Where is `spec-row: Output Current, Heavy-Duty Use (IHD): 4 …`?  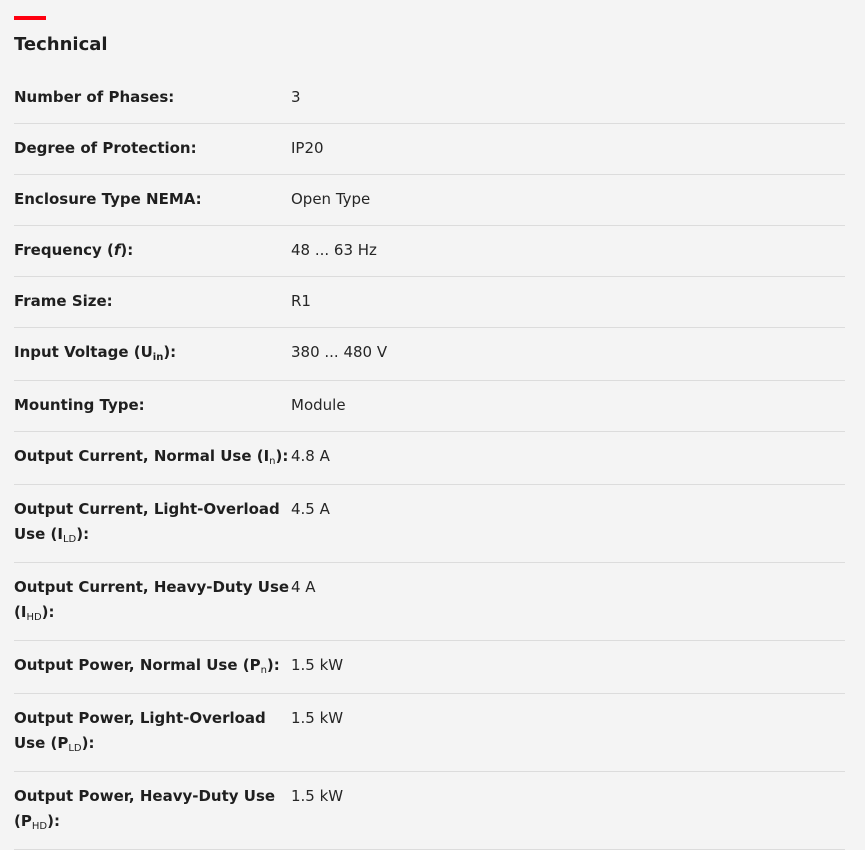
spec-row: Output Current, Heavy-Duty Use (IHD): 4 … is located at coordinates (429, 602).